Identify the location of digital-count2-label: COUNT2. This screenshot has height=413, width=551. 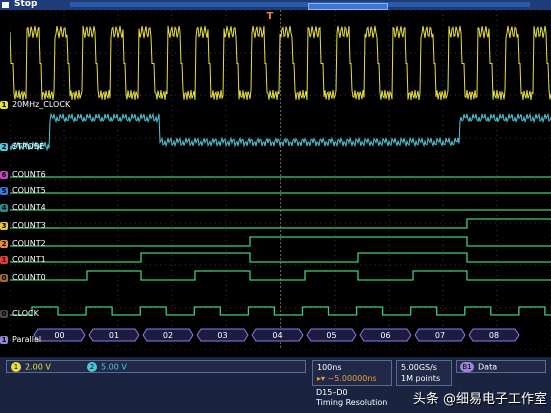
(29, 243).